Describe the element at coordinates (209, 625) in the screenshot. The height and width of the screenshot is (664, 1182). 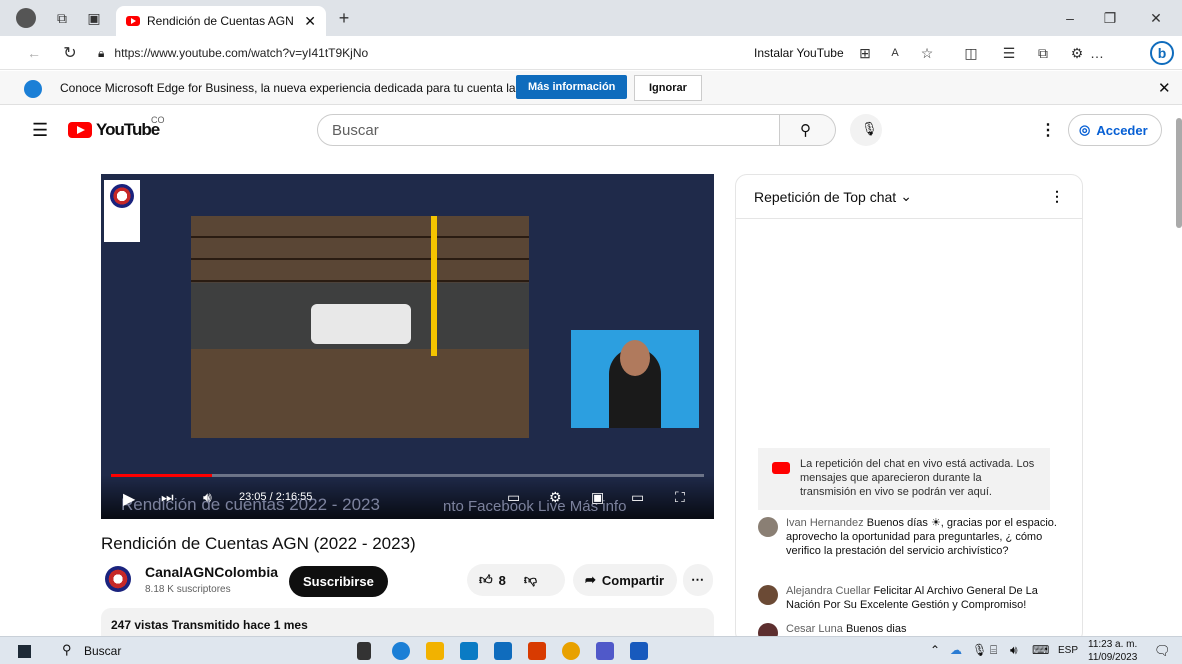
I see `view-info: 247 vistas Transmitido hace 1 mes` at that location.